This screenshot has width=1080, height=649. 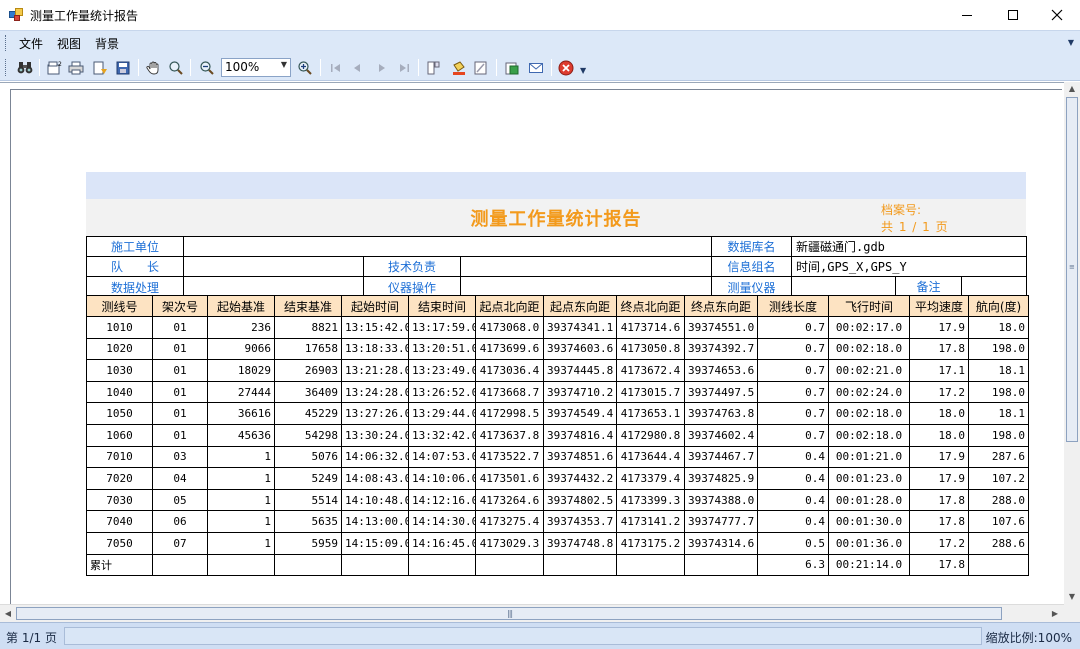 I want to click on scroll-down-icon: ▼, so click(x=1072, y=597).